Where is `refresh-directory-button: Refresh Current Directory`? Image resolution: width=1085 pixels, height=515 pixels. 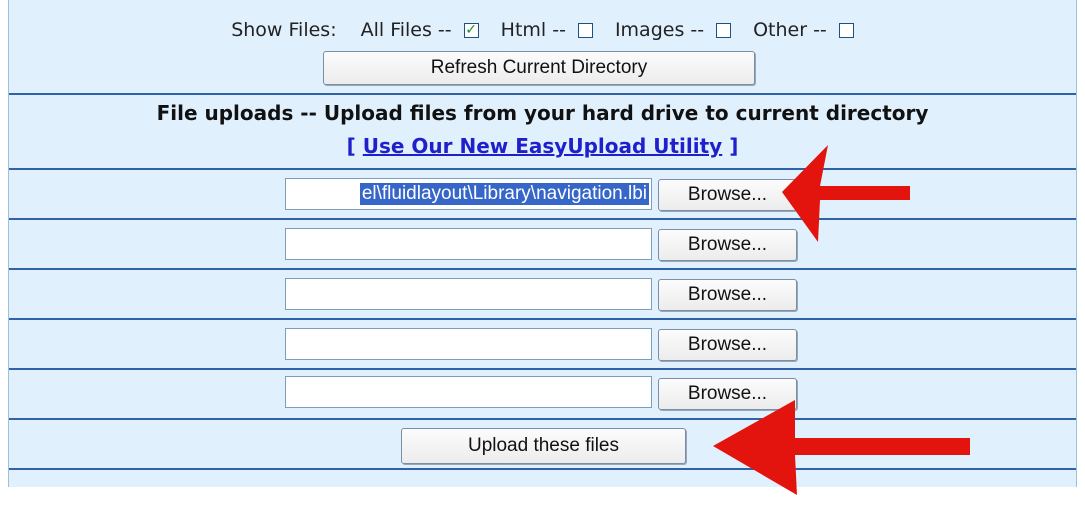 refresh-directory-button: Refresh Current Directory is located at coordinates (539, 68).